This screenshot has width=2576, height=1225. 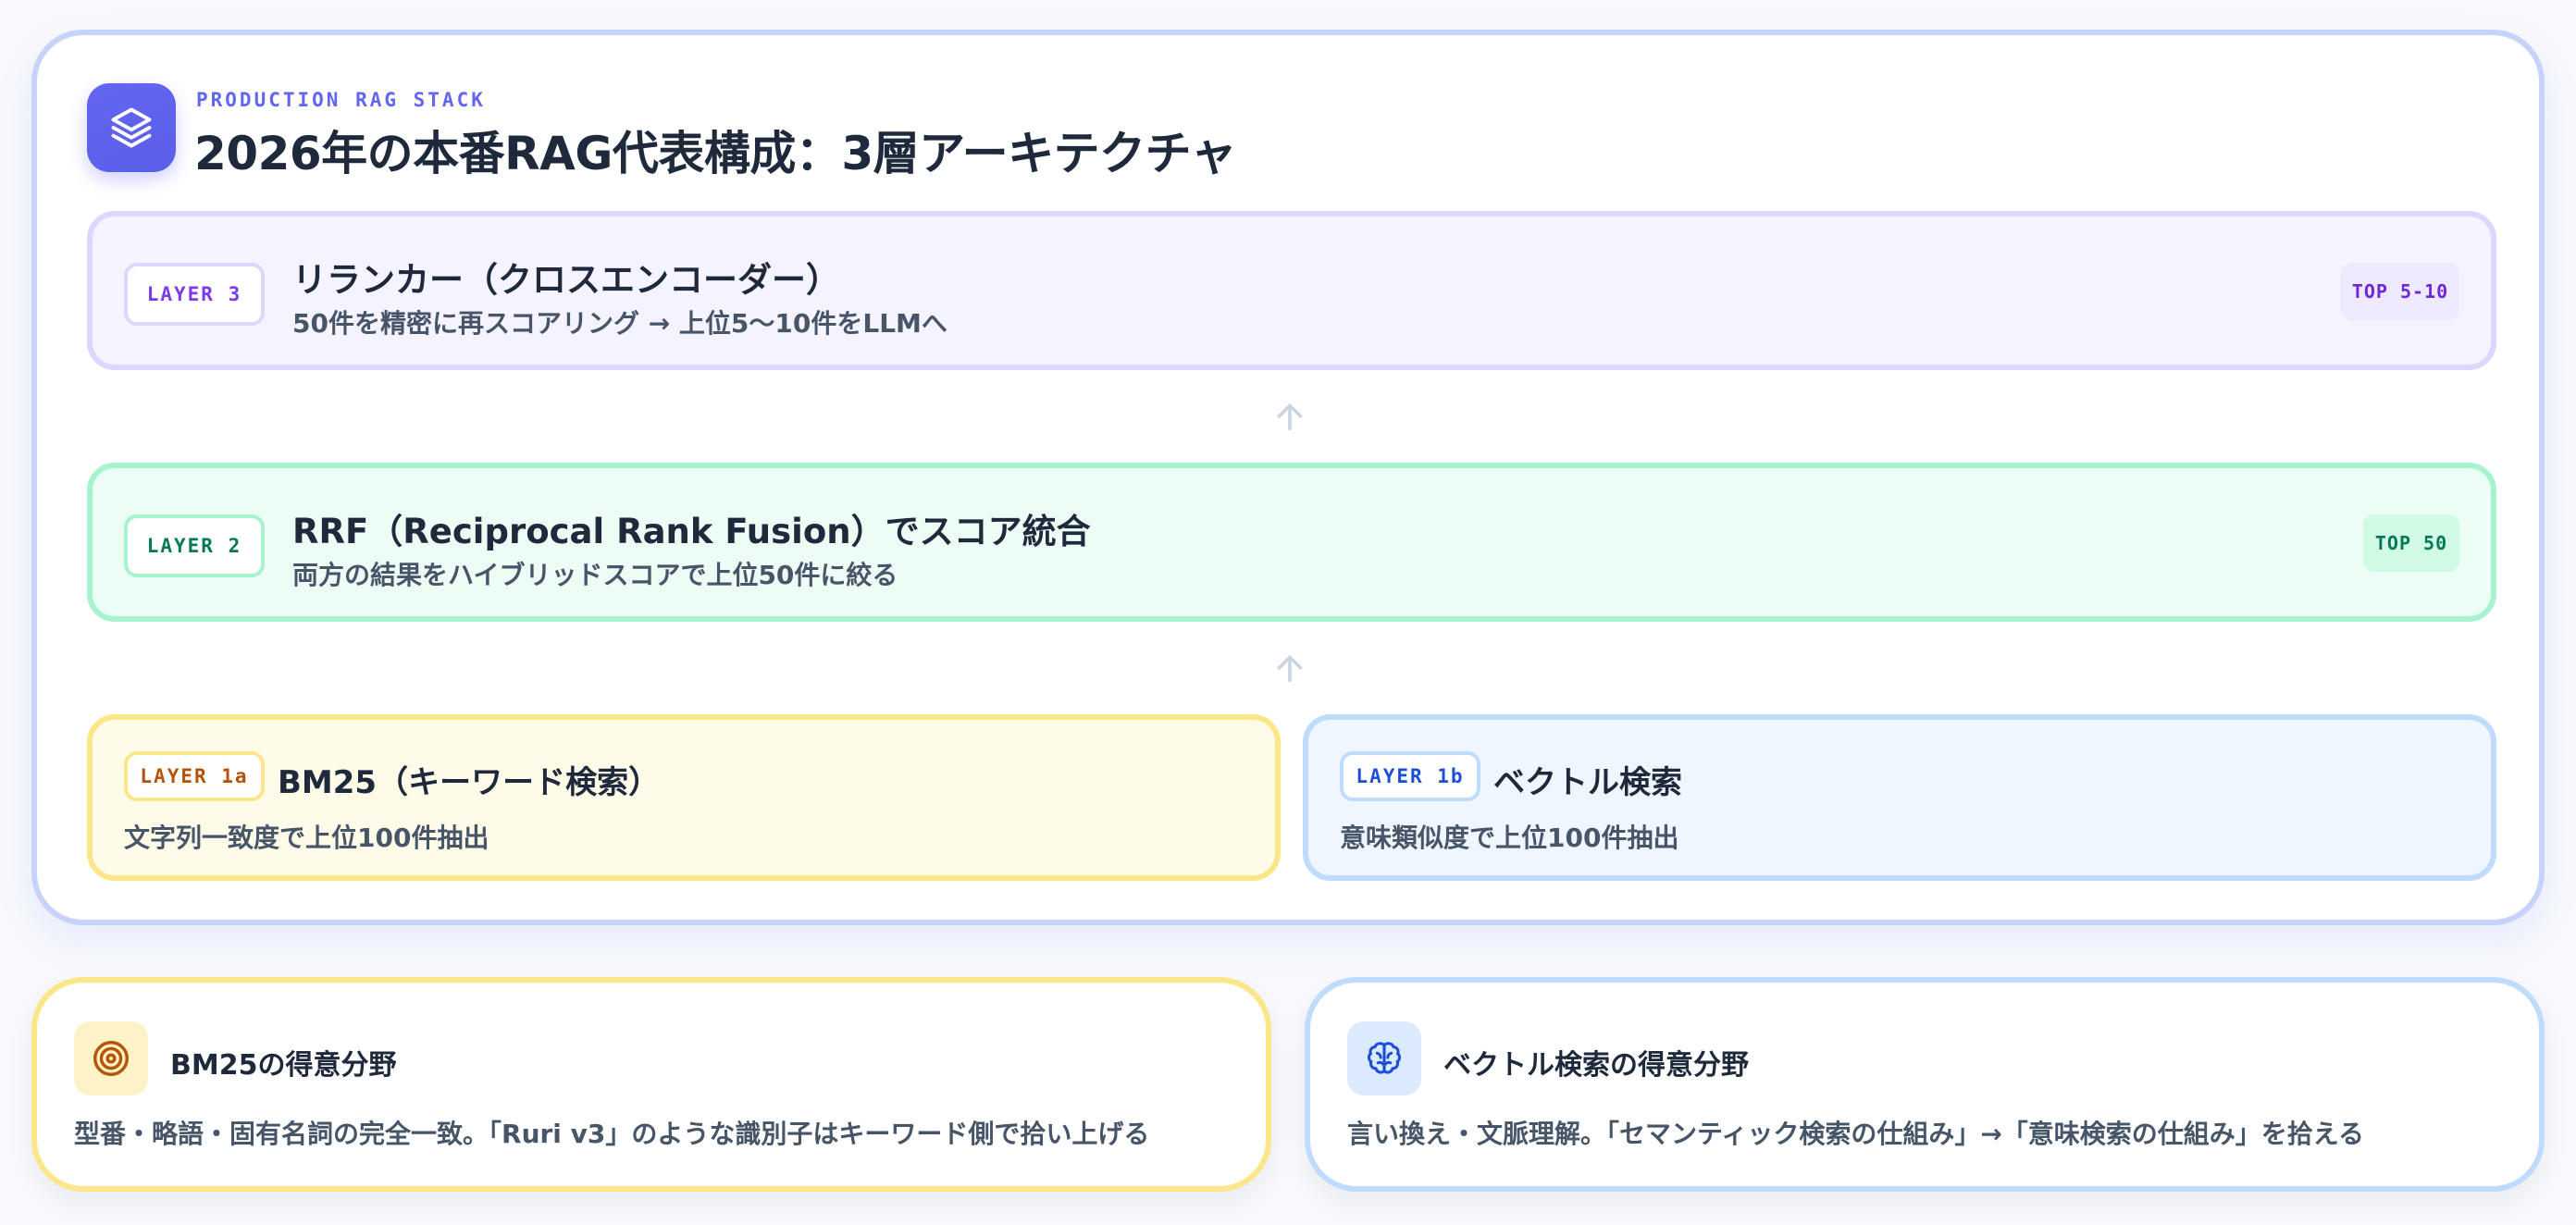 I want to click on vector-card-description: 言い換え・文脈理解。「セマンティック検索の仕組み」→「意味検索の仕組み」を拾える, so click(x=1856, y=1134).